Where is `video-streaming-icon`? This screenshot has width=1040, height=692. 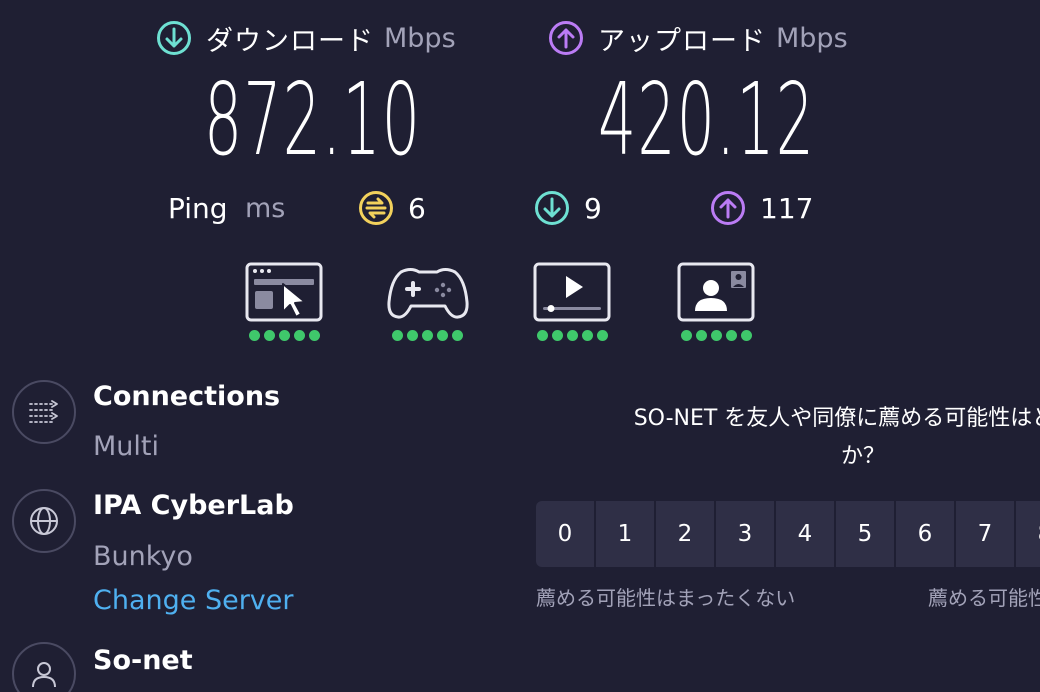
video-streaming-icon is located at coordinates (572, 292).